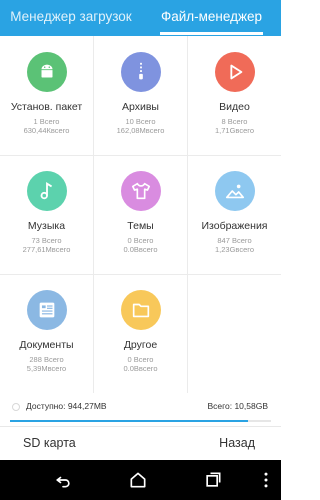 The height and width of the screenshot is (500, 320). What do you see at coordinates (237, 406) in the screenshot?
I see `storage-total: Всего: 10,58GB` at bounding box center [237, 406].